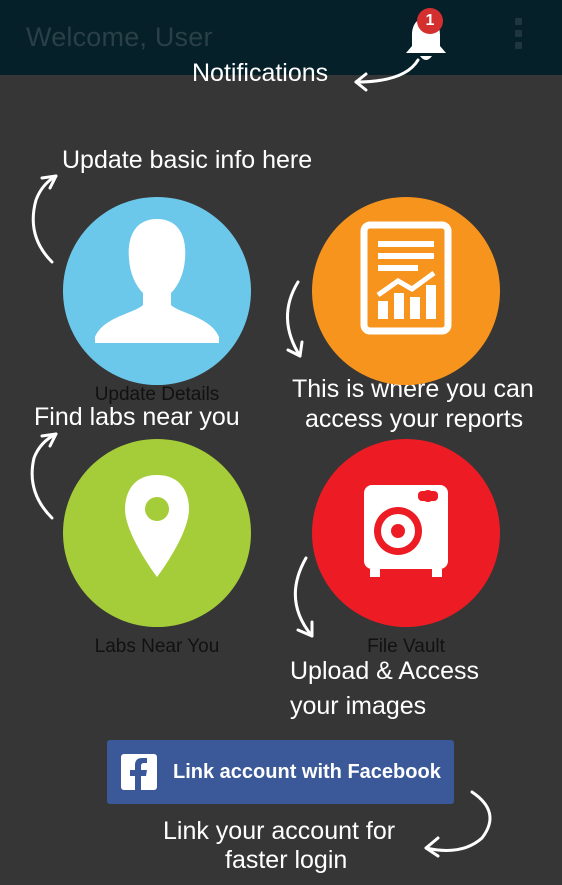 The height and width of the screenshot is (885, 562). Describe the element at coordinates (387, 71) in the screenshot. I see `arrow-to-notifications` at that location.